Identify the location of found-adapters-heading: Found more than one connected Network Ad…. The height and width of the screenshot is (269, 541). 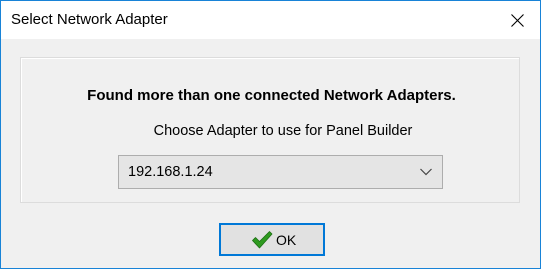
(271, 95).